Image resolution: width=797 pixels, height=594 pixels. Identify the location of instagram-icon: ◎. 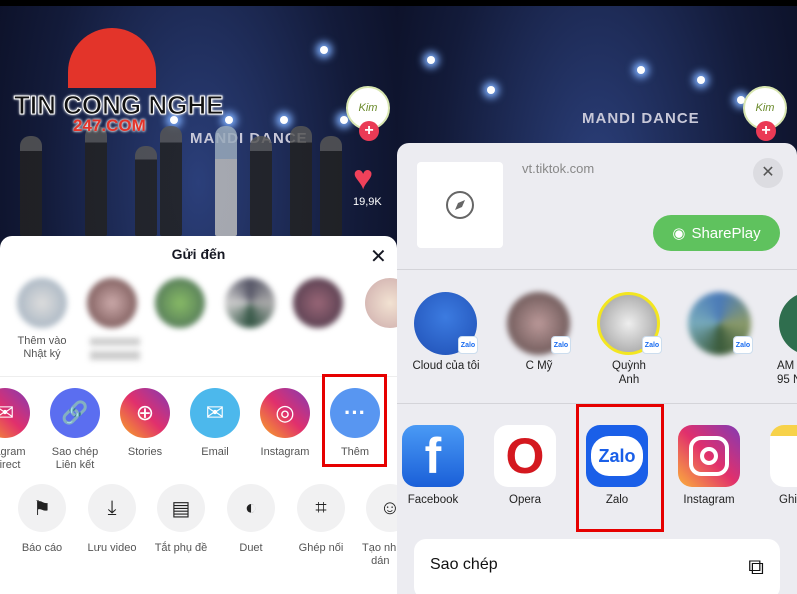
(285, 413).